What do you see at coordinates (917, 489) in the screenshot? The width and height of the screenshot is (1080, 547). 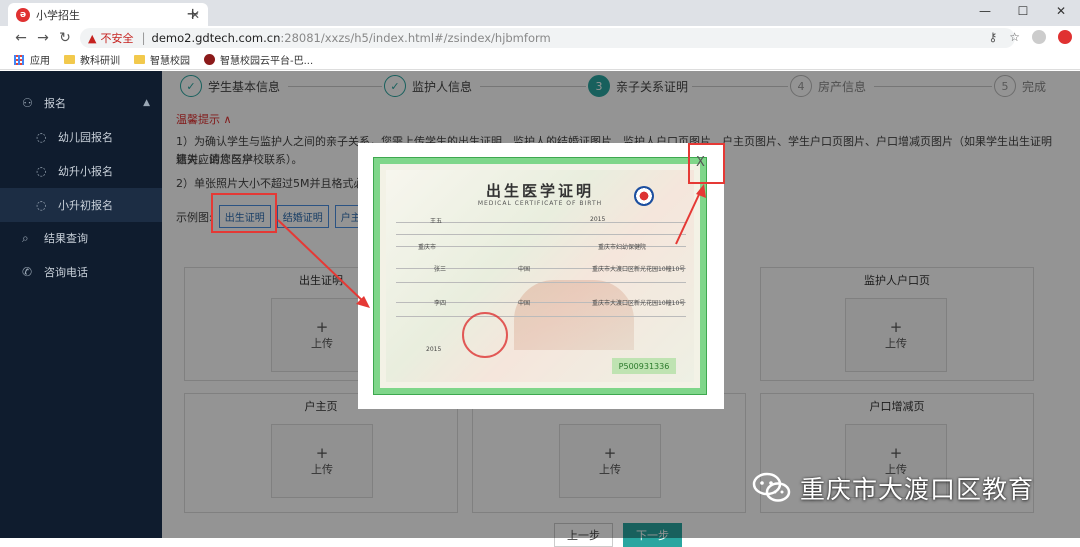 I see `watermark-text: 重庆市大渡口区教育` at bounding box center [917, 489].